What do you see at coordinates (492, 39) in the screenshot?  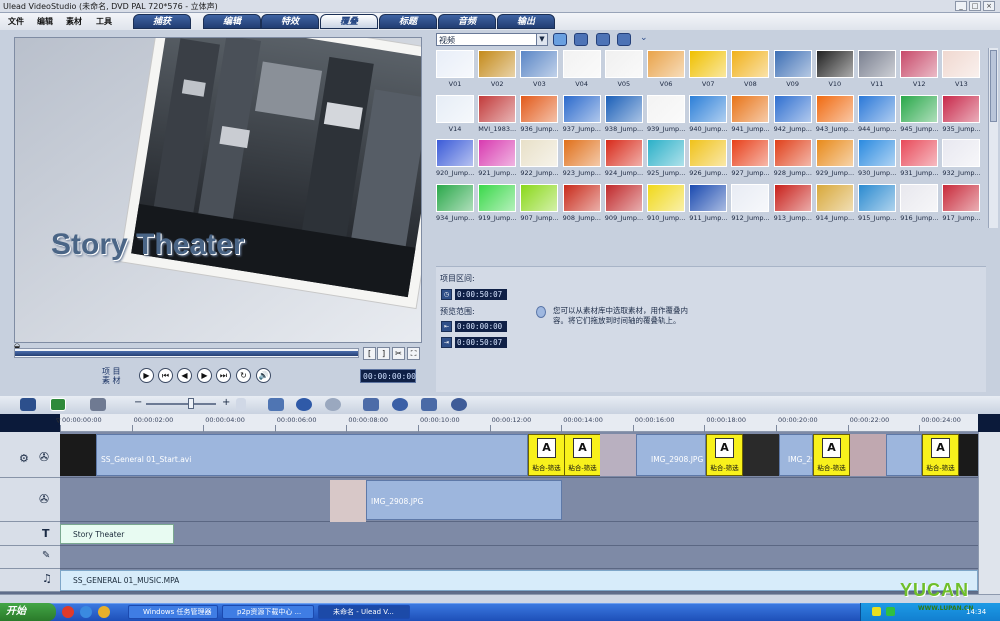 I see `library-category-select: 视频 ▼` at bounding box center [492, 39].